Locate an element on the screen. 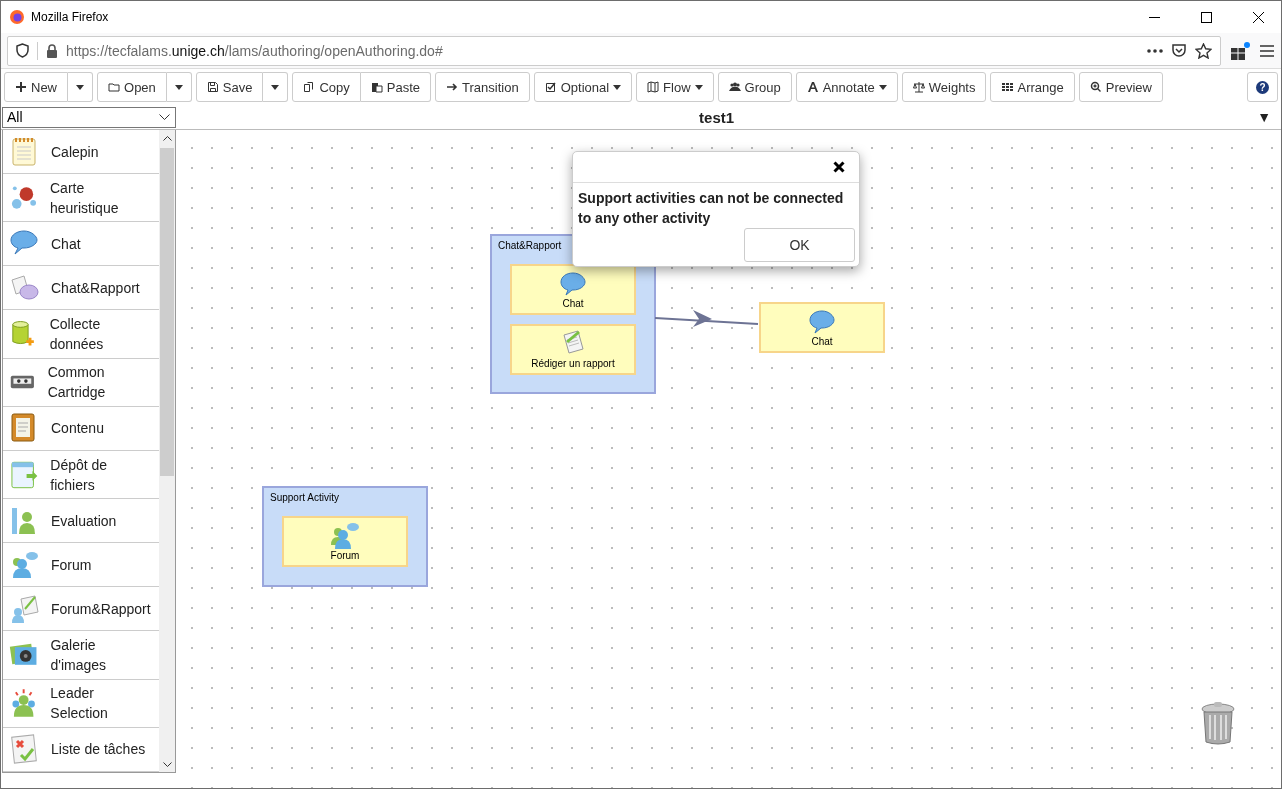 Image resolution: width=1282 pixels, height=789 pixels. toolbar-button: Arrange is located at coordinates (1032, 87).